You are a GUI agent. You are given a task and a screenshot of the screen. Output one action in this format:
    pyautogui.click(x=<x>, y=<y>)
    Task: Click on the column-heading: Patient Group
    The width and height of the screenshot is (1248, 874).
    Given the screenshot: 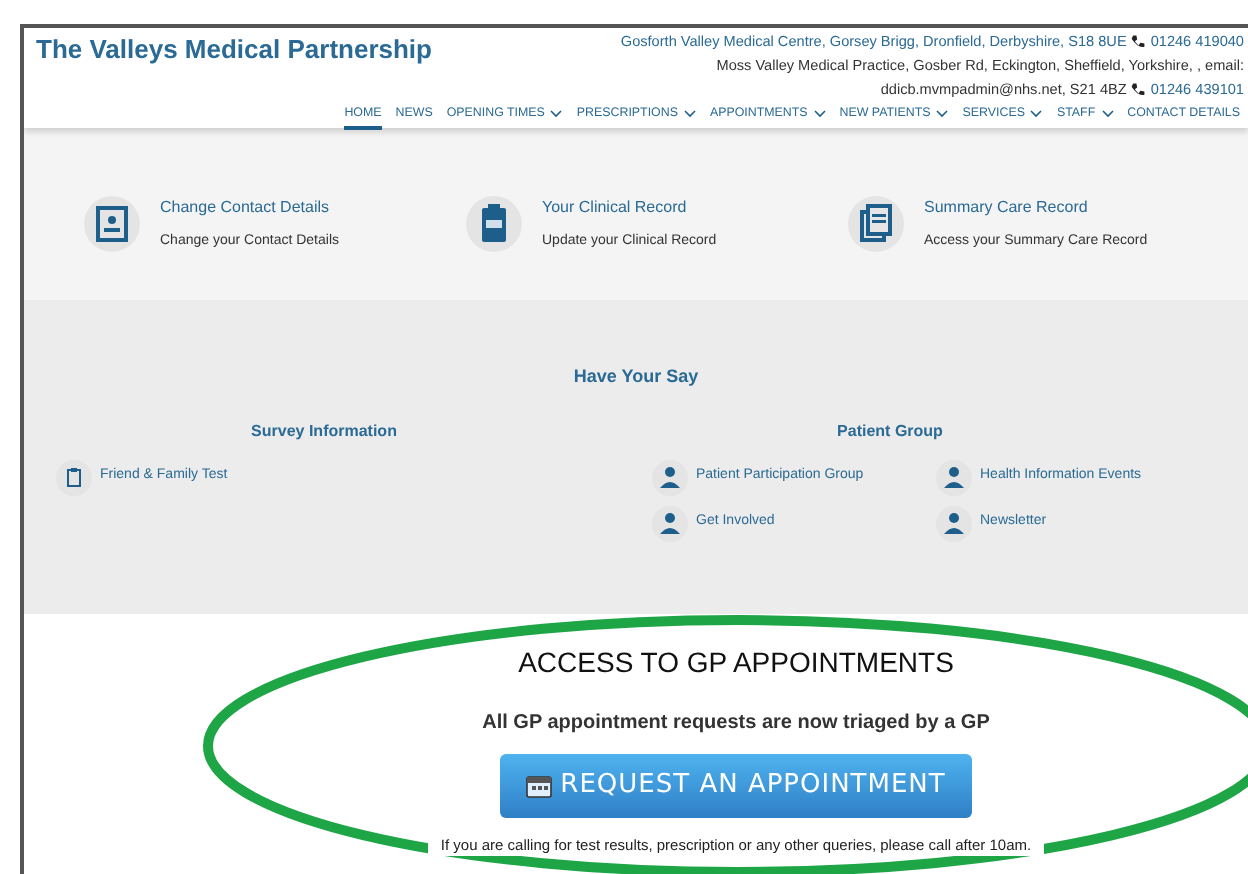 What is the action you would take?
    pyautogui.click(x=890, y=431)
    